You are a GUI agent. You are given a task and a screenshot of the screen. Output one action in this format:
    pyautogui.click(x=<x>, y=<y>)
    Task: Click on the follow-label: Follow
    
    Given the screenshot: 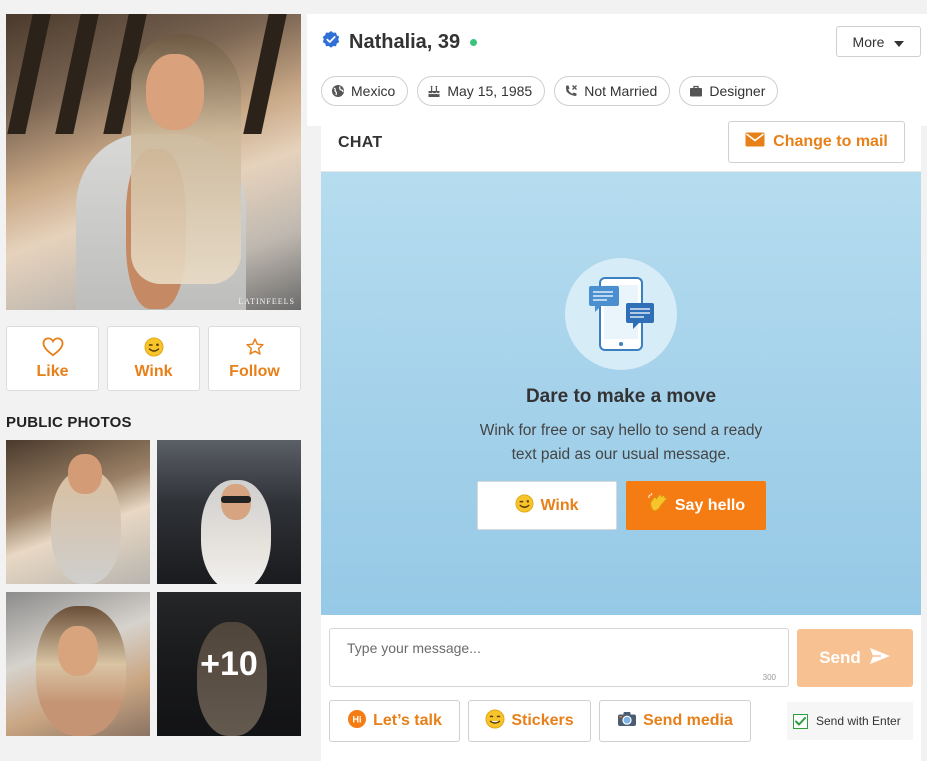 What is the action you would take?
    pyautogui.click(x=254, y=371)
    